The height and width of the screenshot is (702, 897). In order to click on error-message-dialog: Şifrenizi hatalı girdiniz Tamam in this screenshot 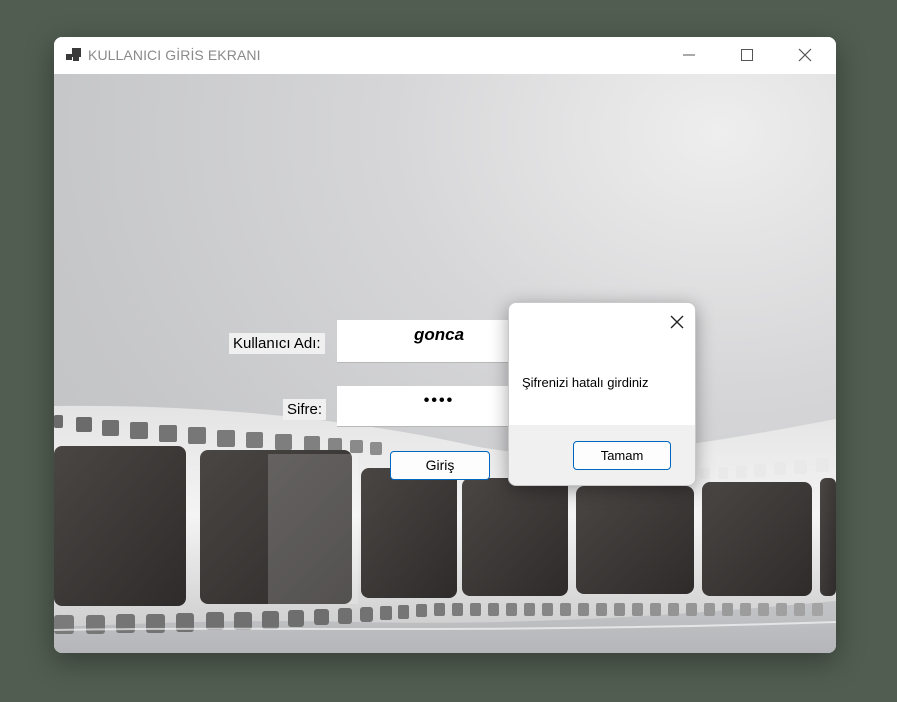, I will do `click(602, 394)`.